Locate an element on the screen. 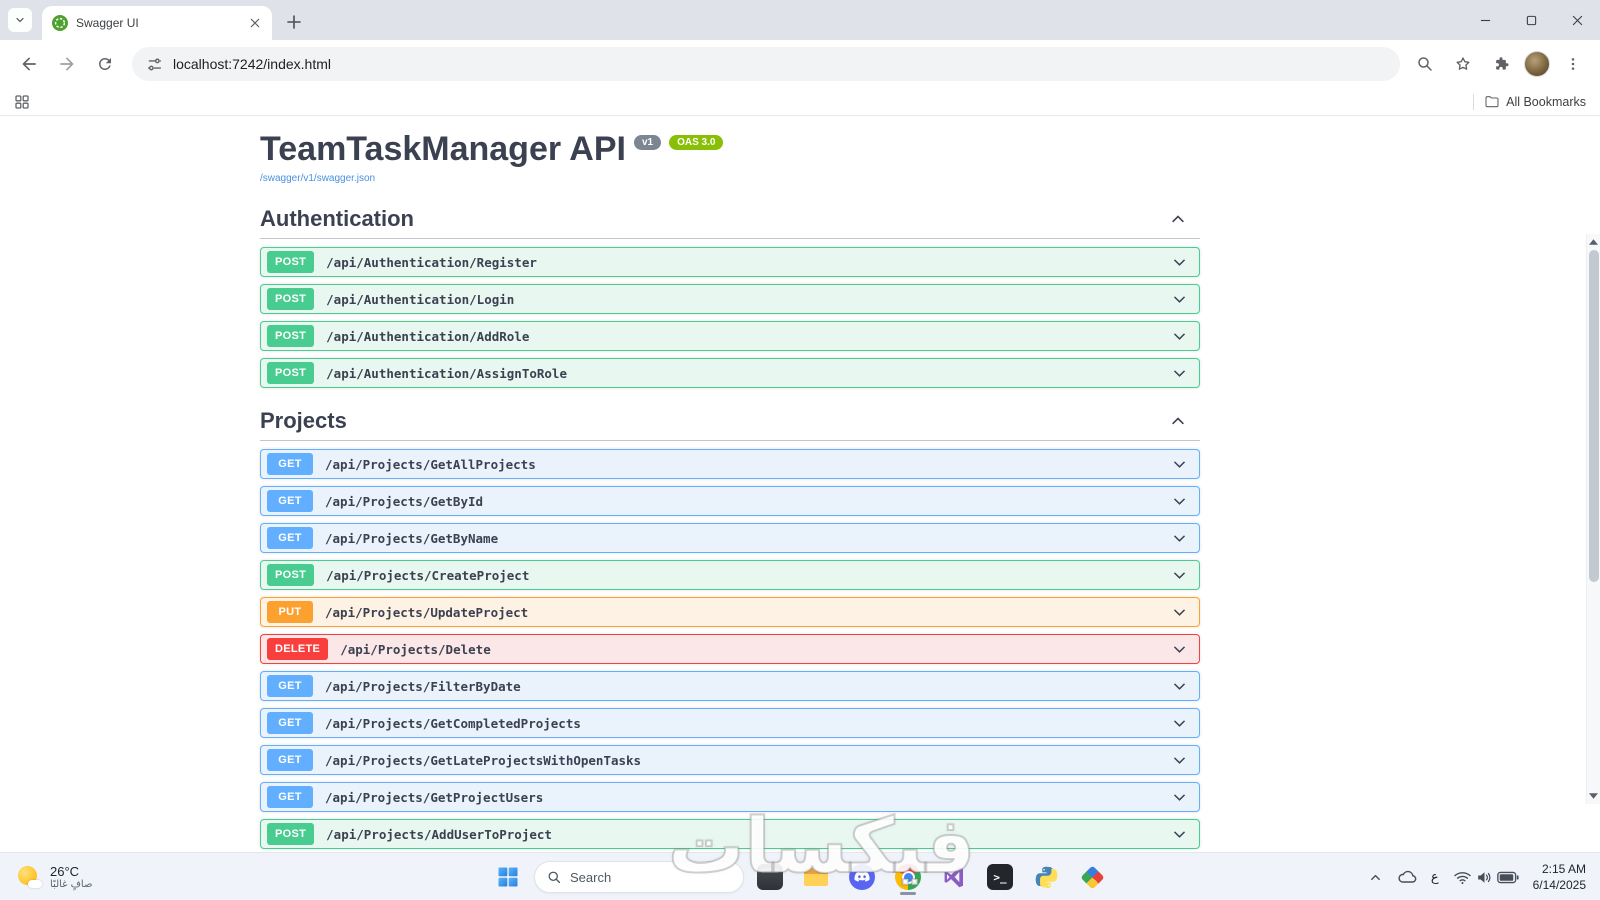 The height and width of the screenshot is (900, 1600). network-volume-battery-button is located at coordinates (1486, 877).